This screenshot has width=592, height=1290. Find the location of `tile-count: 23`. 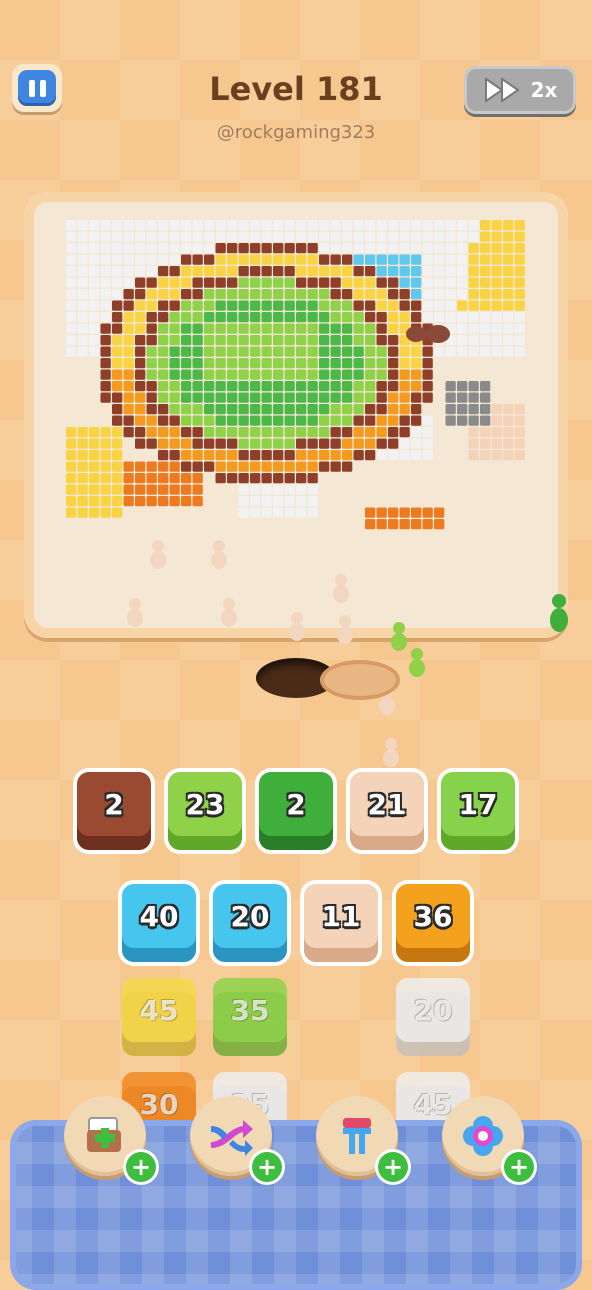

tile-count: 23 is located at coordinates (205, 804).